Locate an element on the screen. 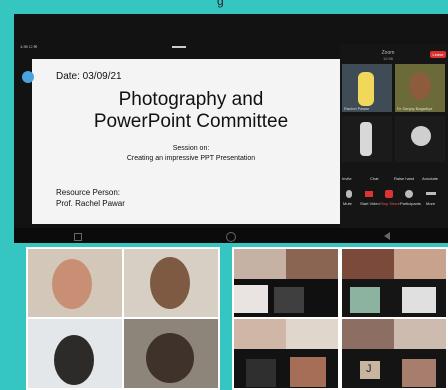 This screenshot has width=448, height=390. participant-tile-1: Rachel Pawar is located at coordinates (367, 88).